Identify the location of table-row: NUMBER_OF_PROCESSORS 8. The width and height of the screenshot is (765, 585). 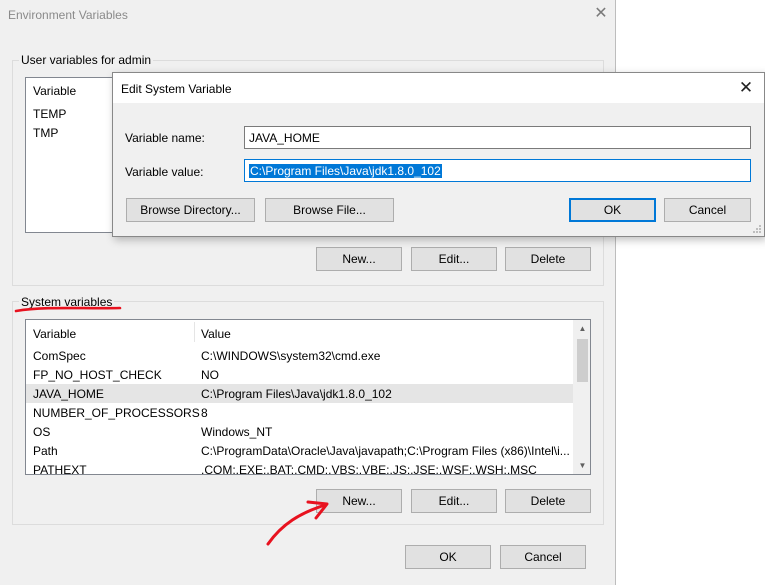
(300, 412).